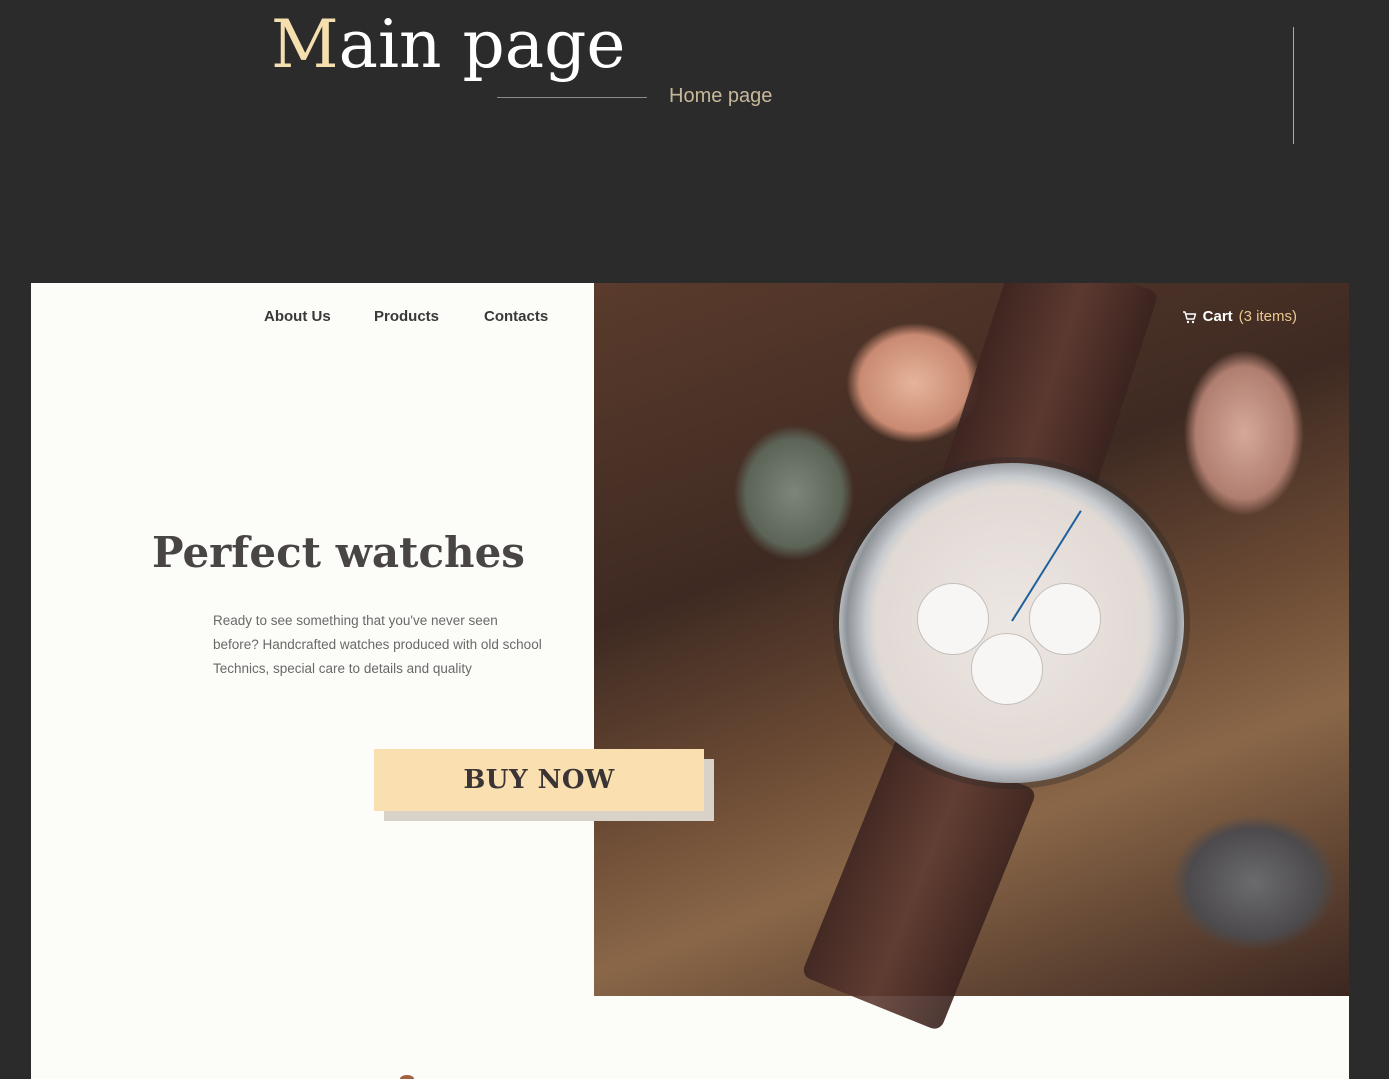 The width and height of the screenshot is (1389, 1079). Describe the element at coordinates (482, 44) in the screenshot. I see `page-title-rest: ain page` at that location.